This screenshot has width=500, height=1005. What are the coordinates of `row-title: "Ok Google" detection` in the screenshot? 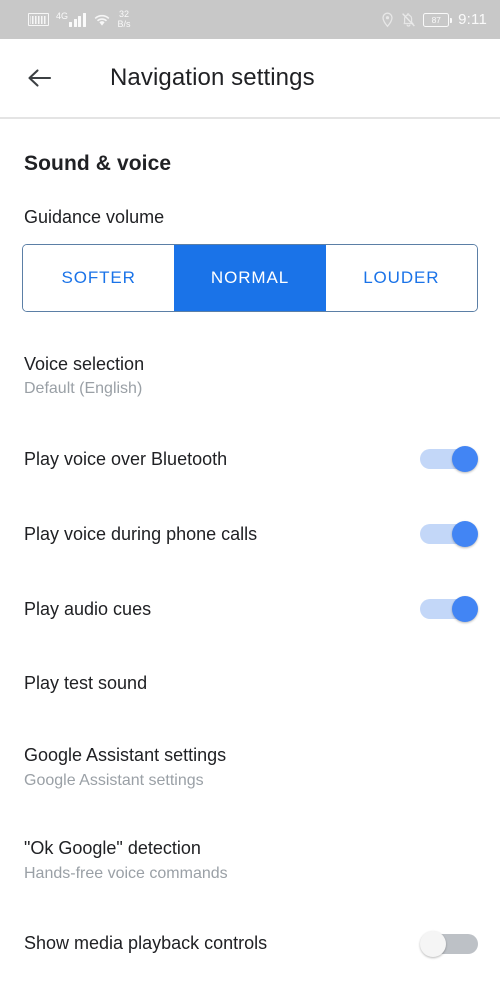 It's located at (112, 847).